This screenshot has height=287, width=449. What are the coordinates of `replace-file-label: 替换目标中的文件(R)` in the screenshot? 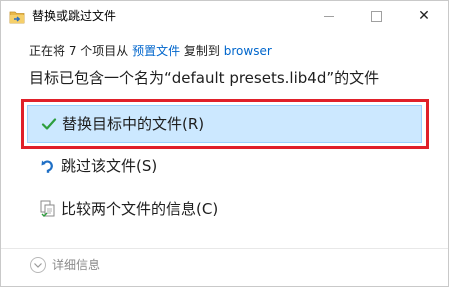 It's located at (133, 124).